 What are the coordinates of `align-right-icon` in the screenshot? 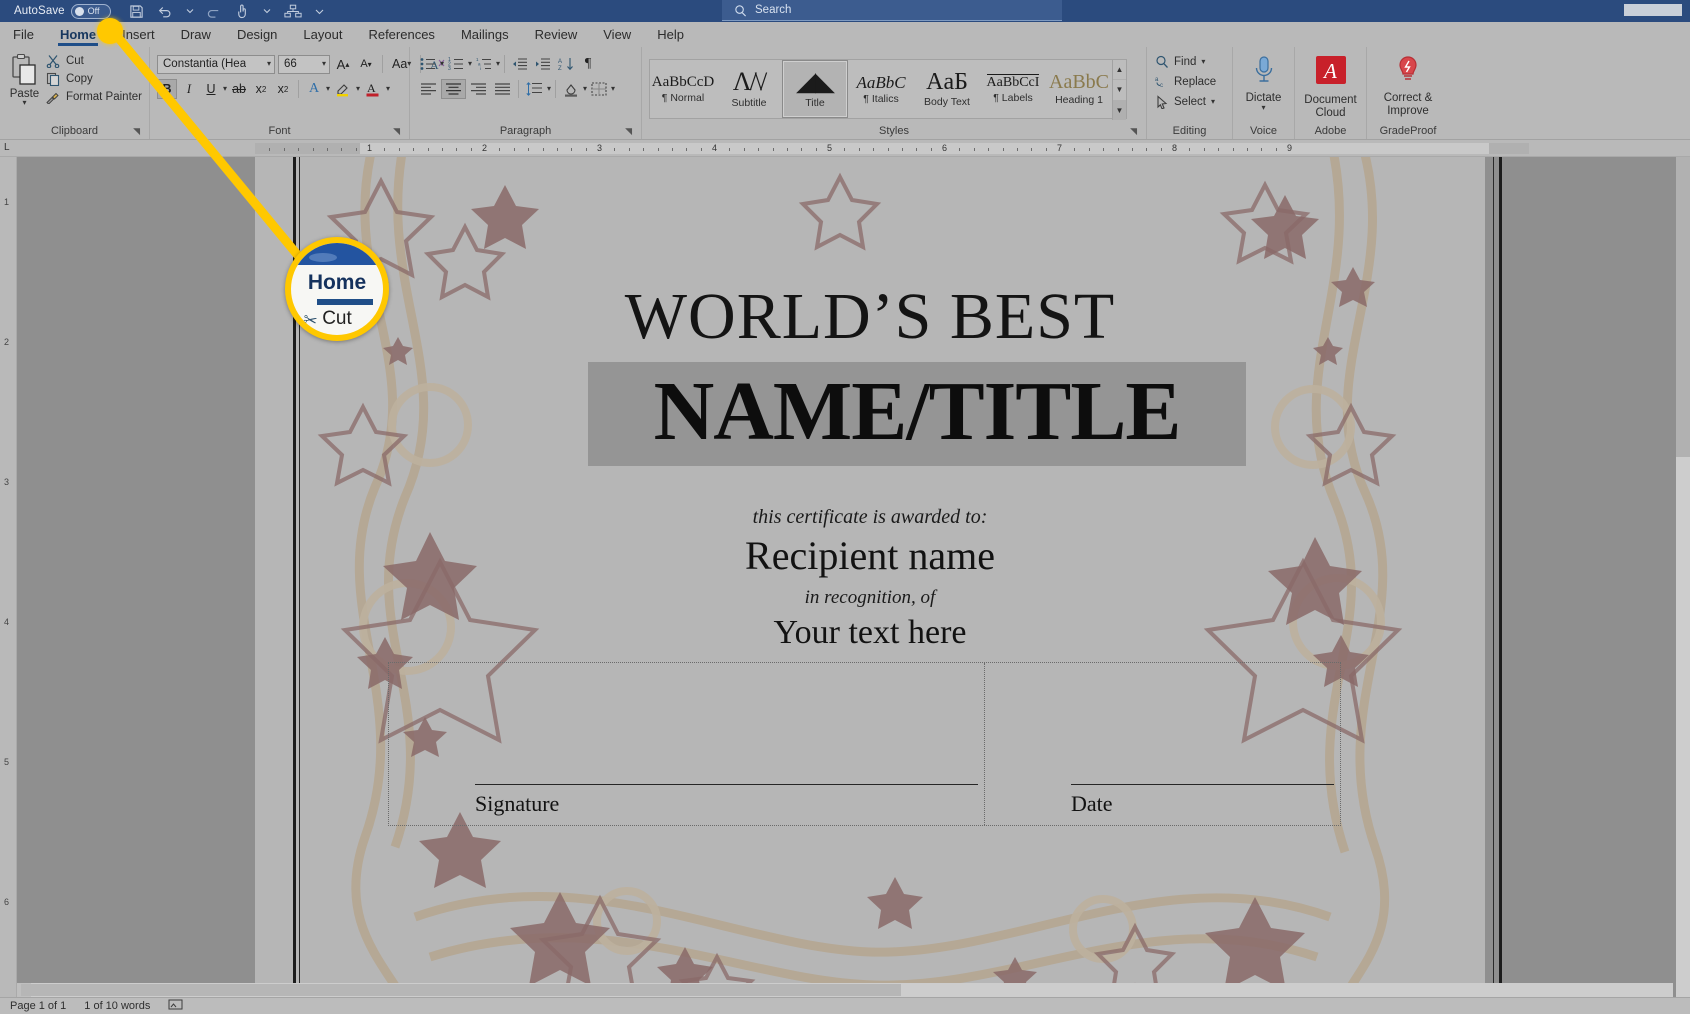 It's located at (478, 89).